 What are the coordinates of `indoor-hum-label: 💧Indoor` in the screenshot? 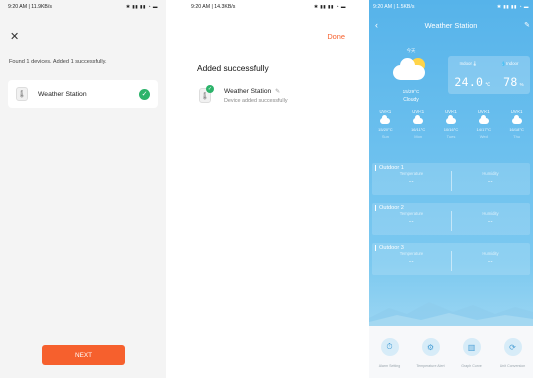 It's located at (509, 63).